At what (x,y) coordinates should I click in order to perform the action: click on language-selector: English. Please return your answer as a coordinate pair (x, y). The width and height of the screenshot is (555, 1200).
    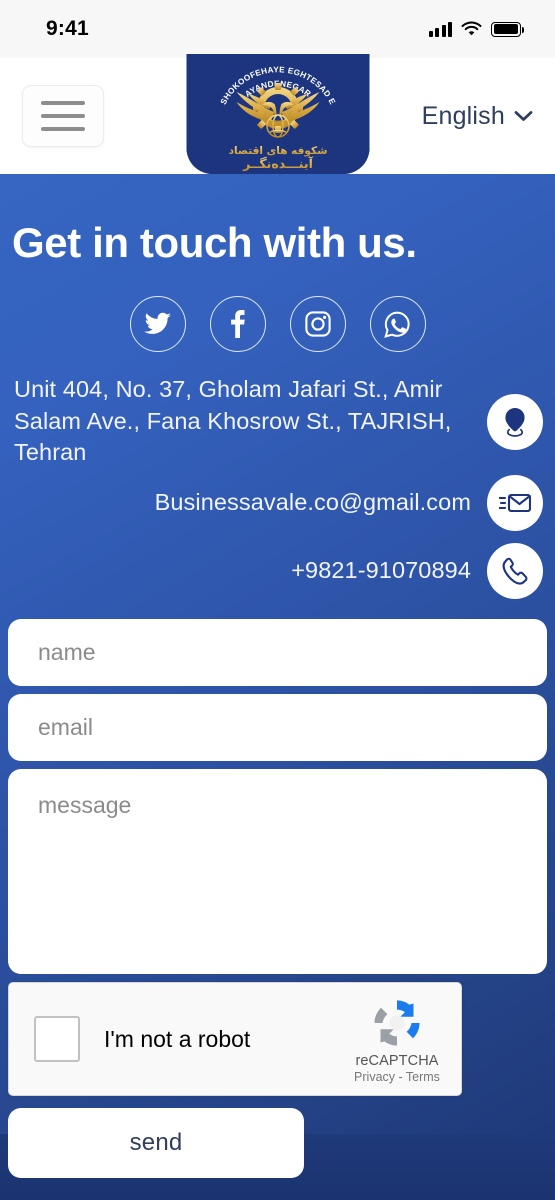
    Looking at the image, I should click on (477, 116).